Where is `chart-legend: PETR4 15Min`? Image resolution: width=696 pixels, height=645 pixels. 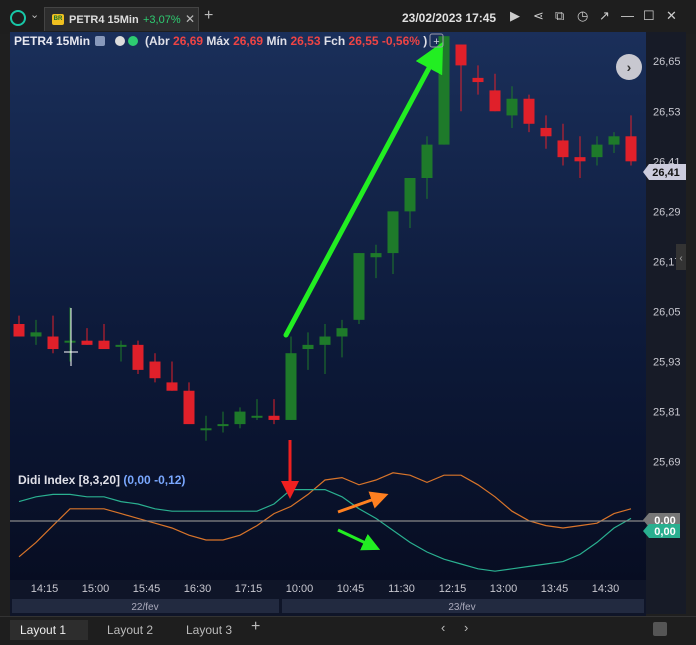 chart-legend: PETR4 15Min is located at coordinates (52, 41).